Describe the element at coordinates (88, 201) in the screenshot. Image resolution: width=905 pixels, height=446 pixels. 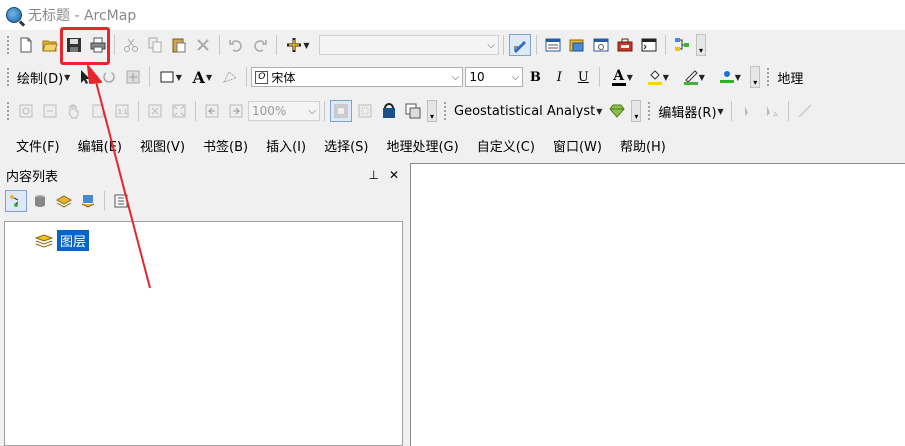
I see `list-by-selection-button` at that location.